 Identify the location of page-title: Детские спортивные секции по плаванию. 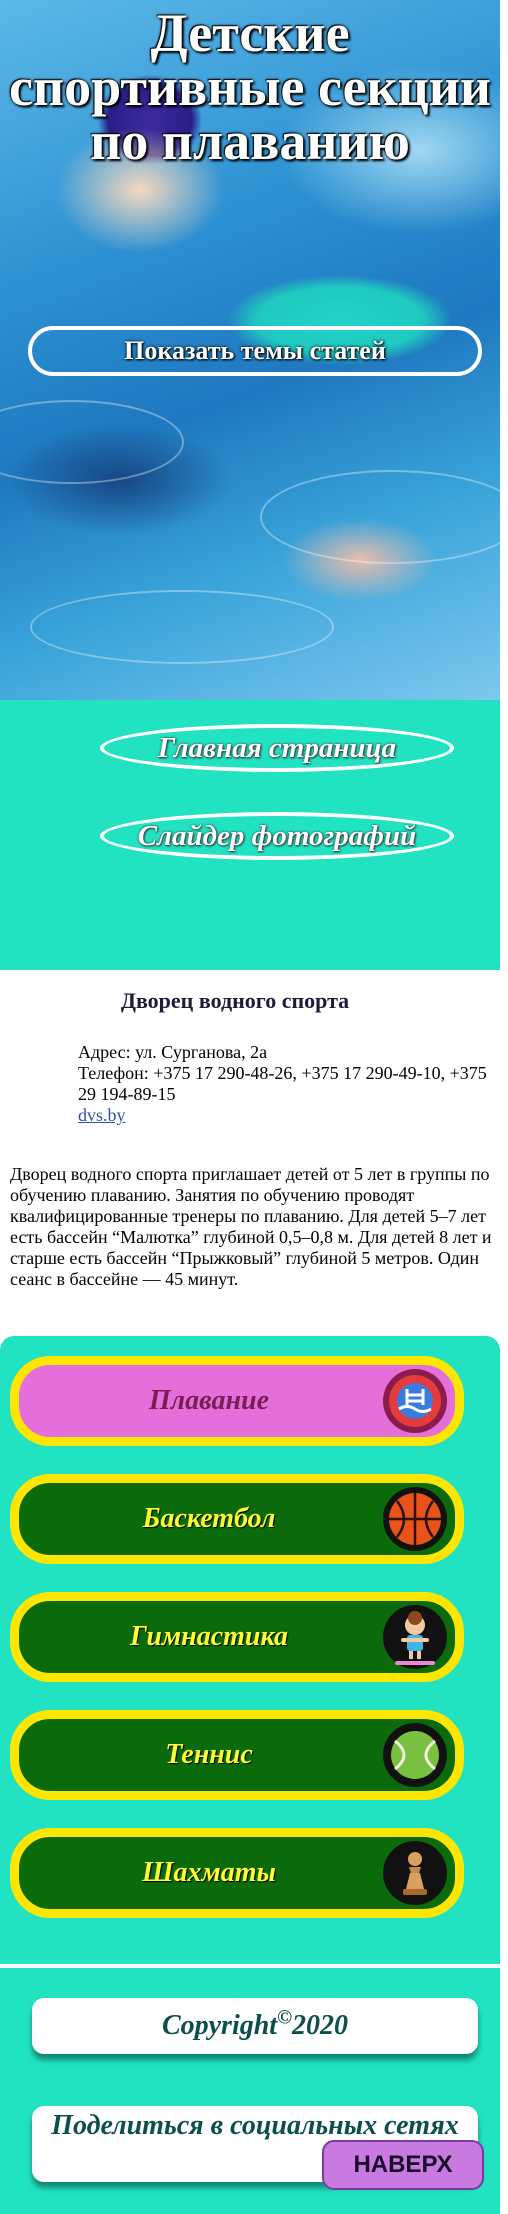
(250, 87).